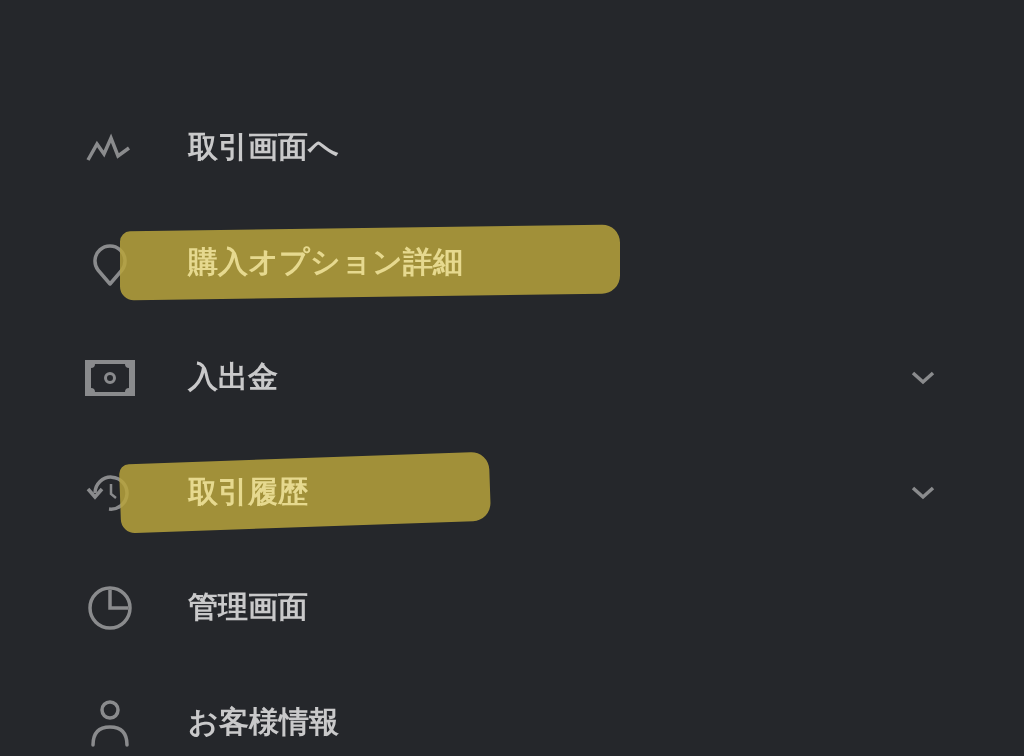 The width and height of the screenshot is (1024, 756). What do you see at coordinates (263, 147) in the screenshot?
I see `menu-label: 取引画面へ` at bounding box center [263, 147].